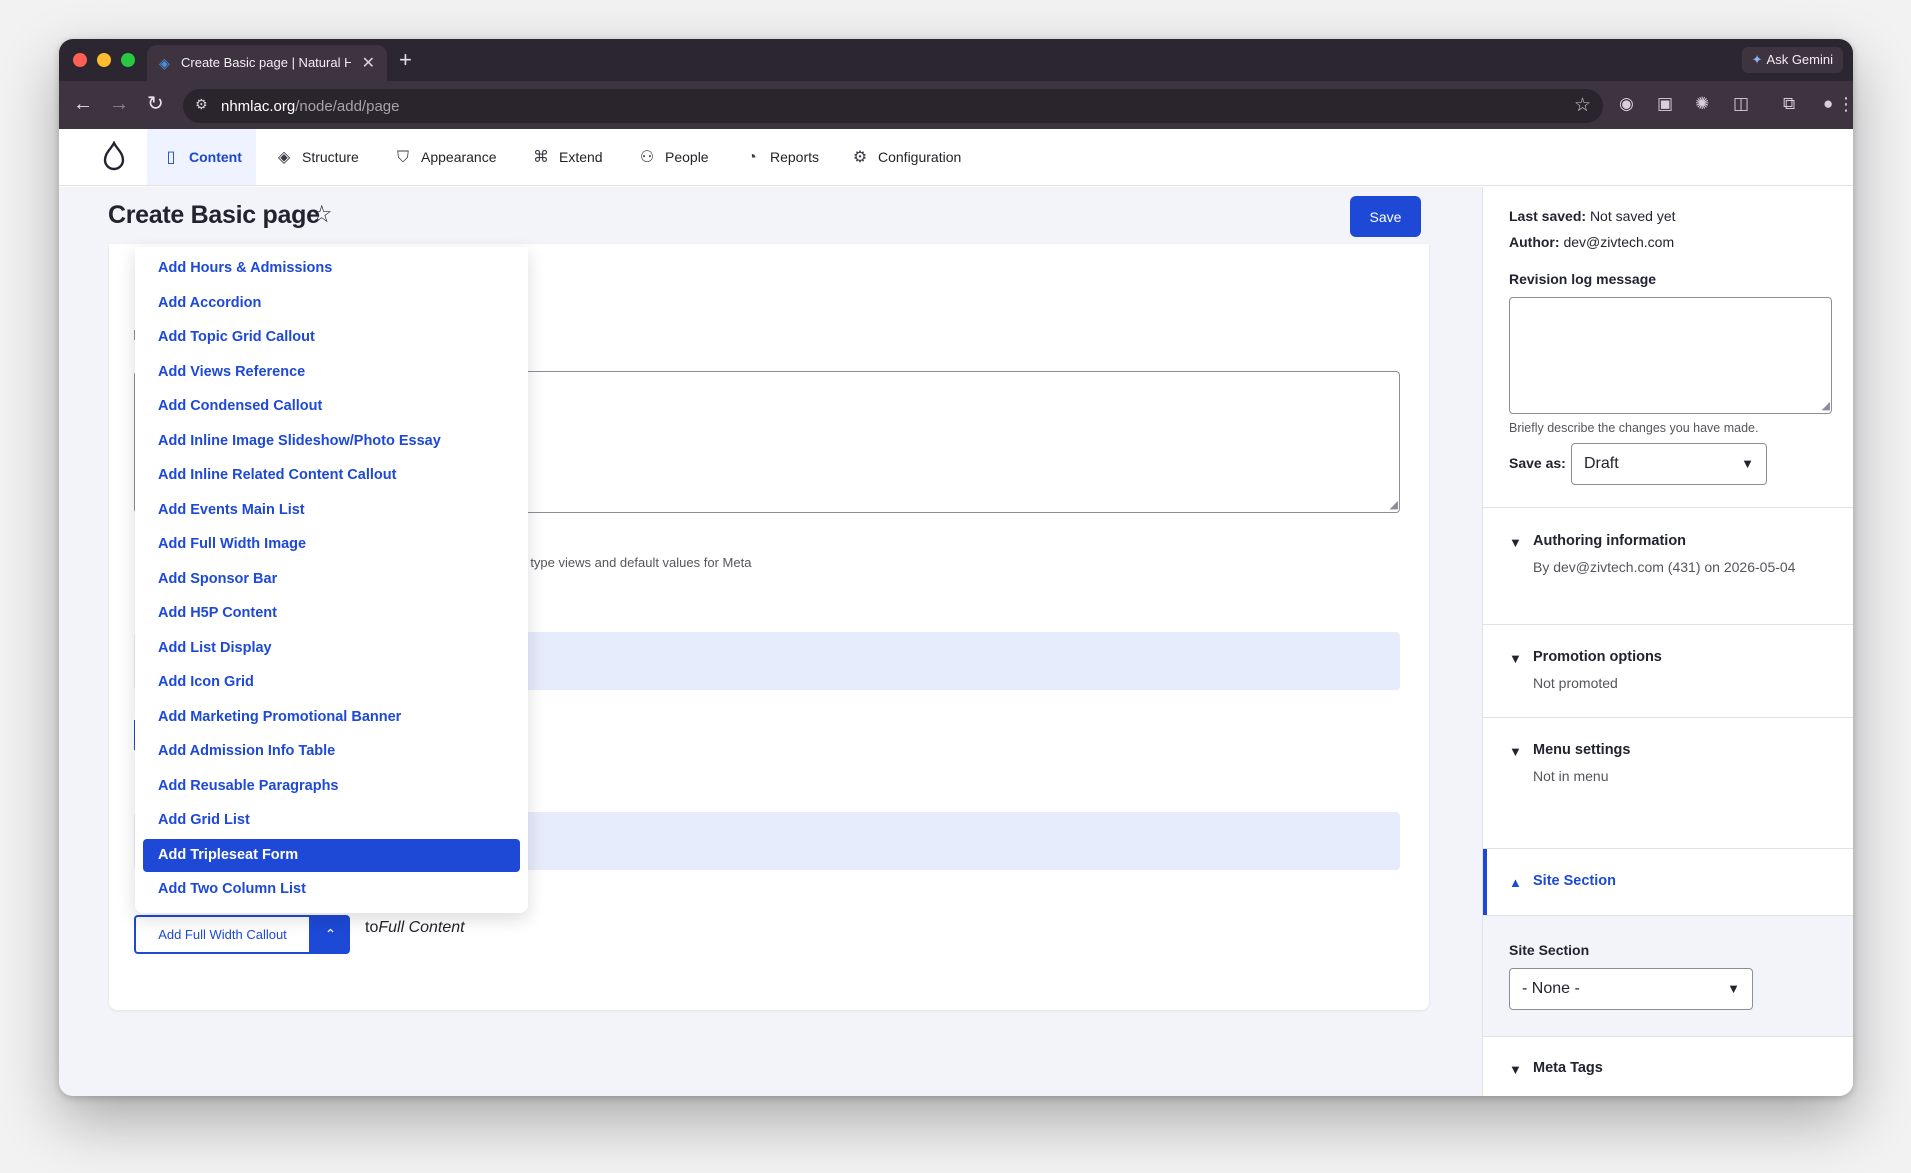 This screenshot has height=1173, width=1911. I want to click on meta-tags-title: Meta Tags, so click(1568, 1068).